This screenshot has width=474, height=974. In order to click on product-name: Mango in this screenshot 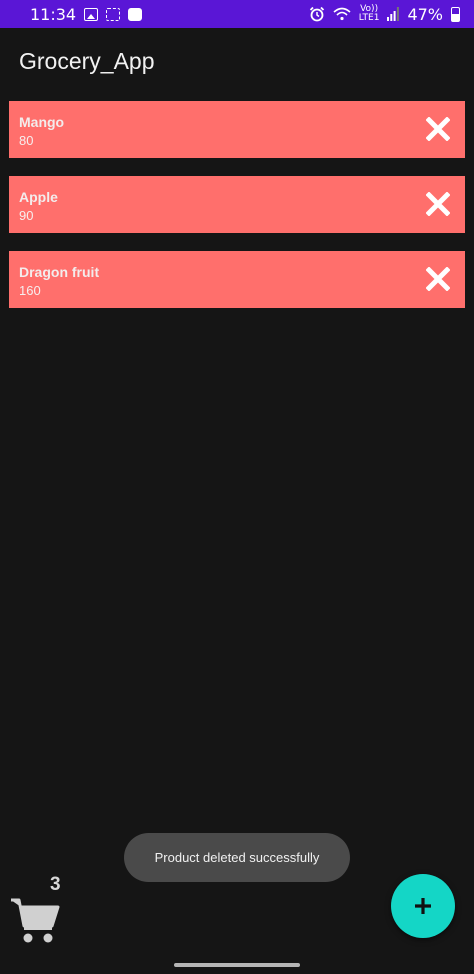, I will do `click(42, 122)`.